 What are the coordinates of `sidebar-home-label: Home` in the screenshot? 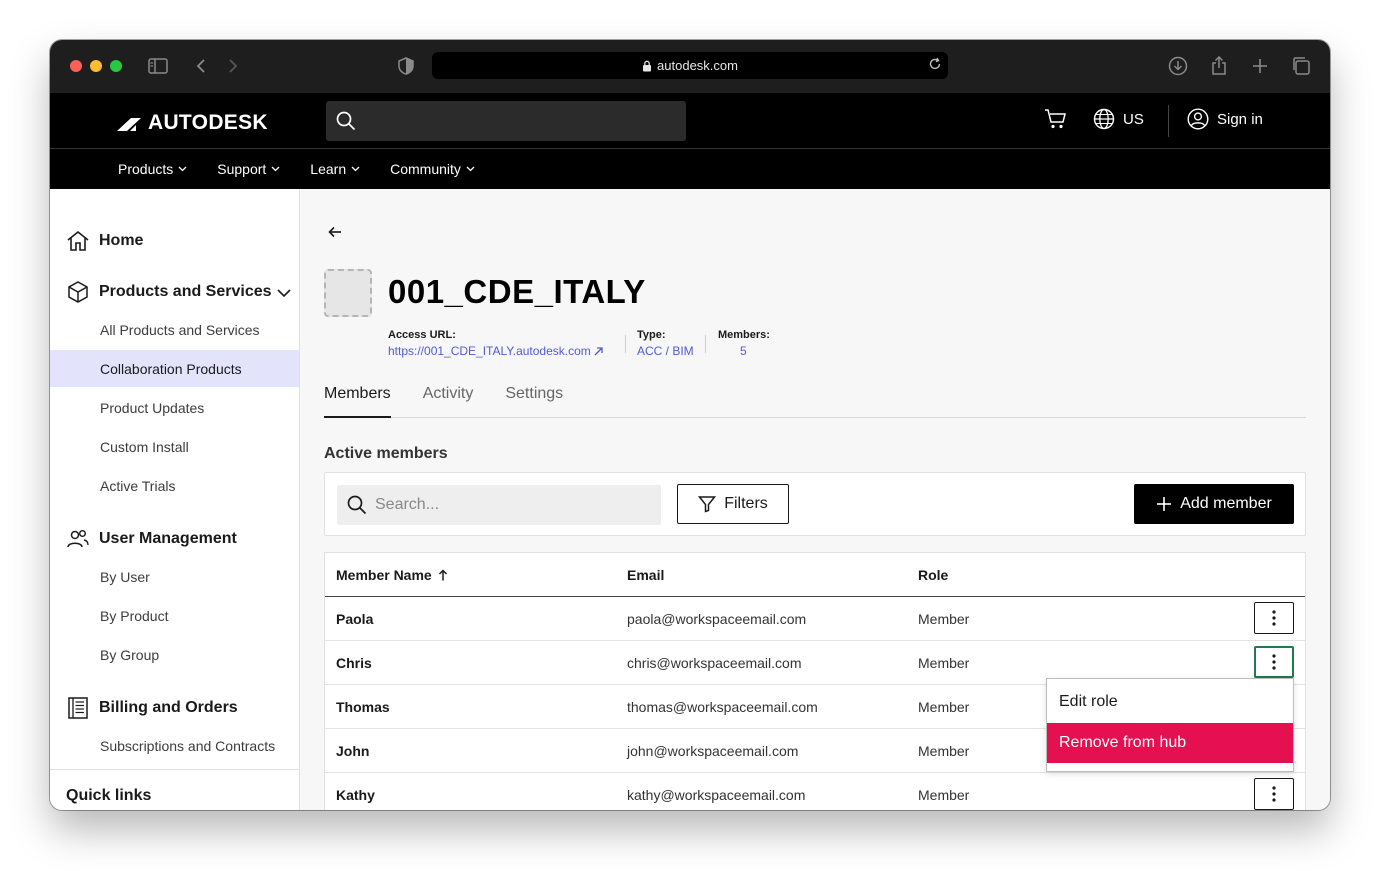 It's located at (121, 240).